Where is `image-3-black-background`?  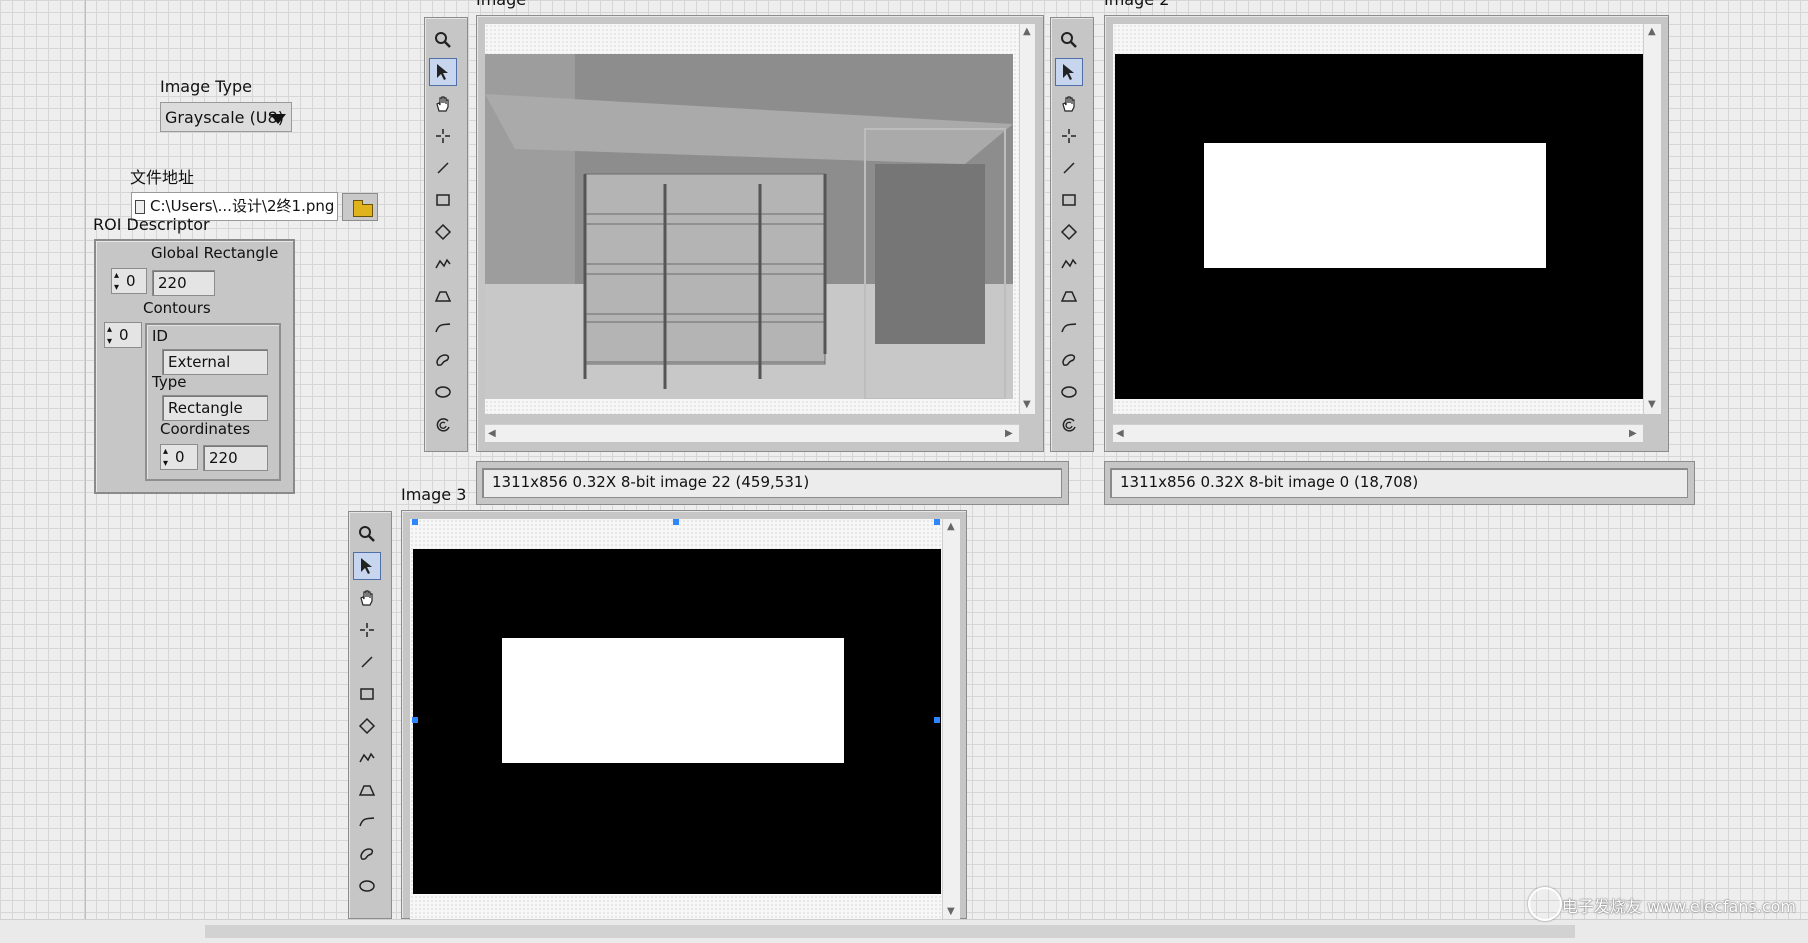
image-3-black-background is located at coordinates (677, 721).